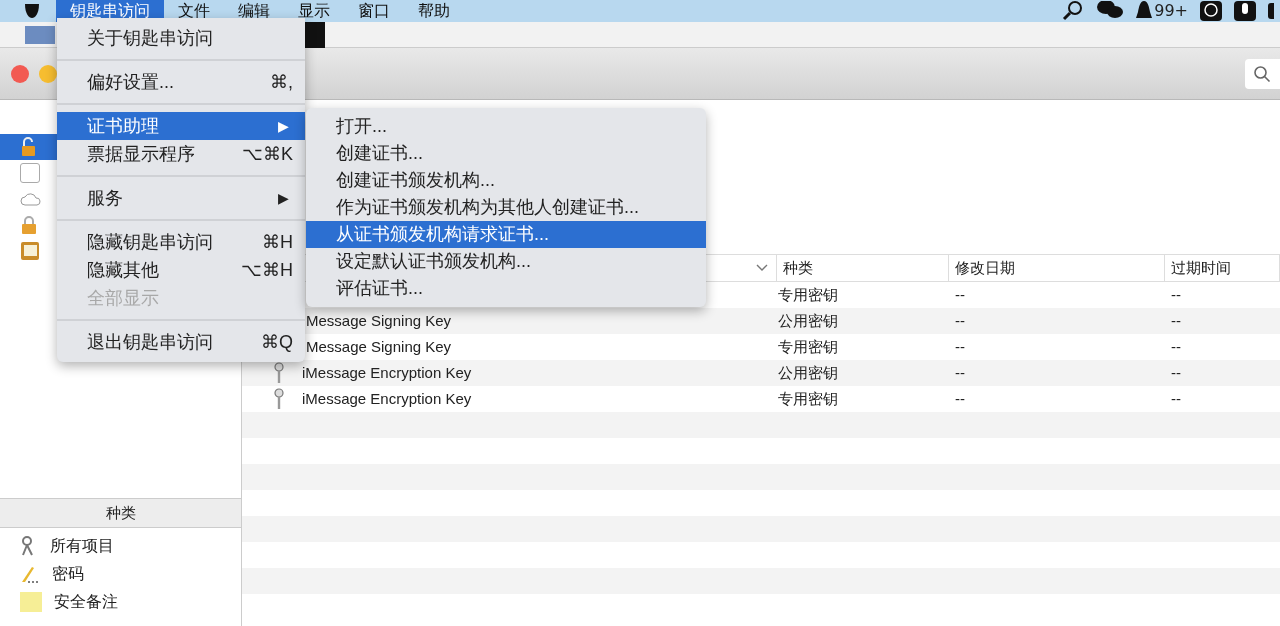  What do you see at coordinates (120, 513) in the screenshot?
I see `category-header: 种类` at bounding box center [120, 513].